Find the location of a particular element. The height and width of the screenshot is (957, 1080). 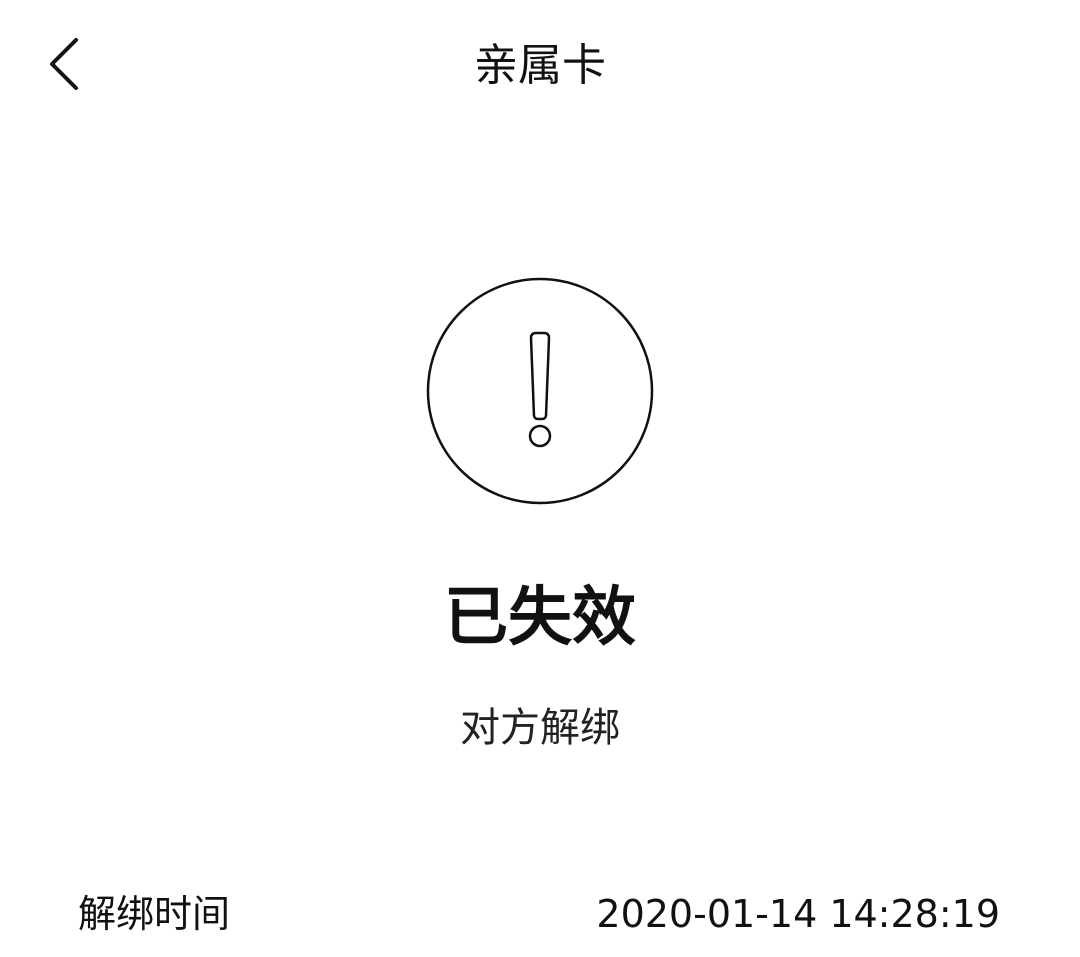

unbind-time-row: 解绑时间 2020-01-14 14:28:19 is located at coordinates (540, 915).